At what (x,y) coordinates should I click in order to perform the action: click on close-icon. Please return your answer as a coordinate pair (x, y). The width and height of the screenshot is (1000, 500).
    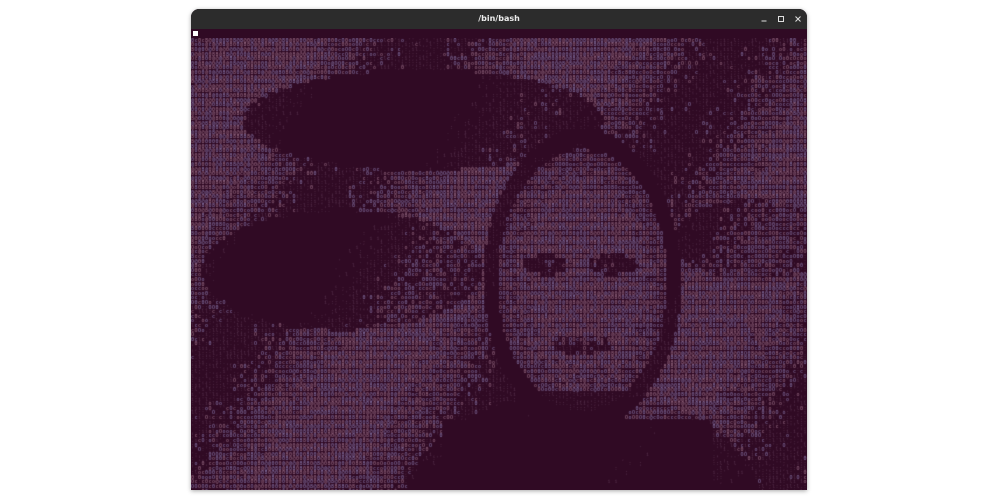
    Looking at the image, I should click on (798, 19).